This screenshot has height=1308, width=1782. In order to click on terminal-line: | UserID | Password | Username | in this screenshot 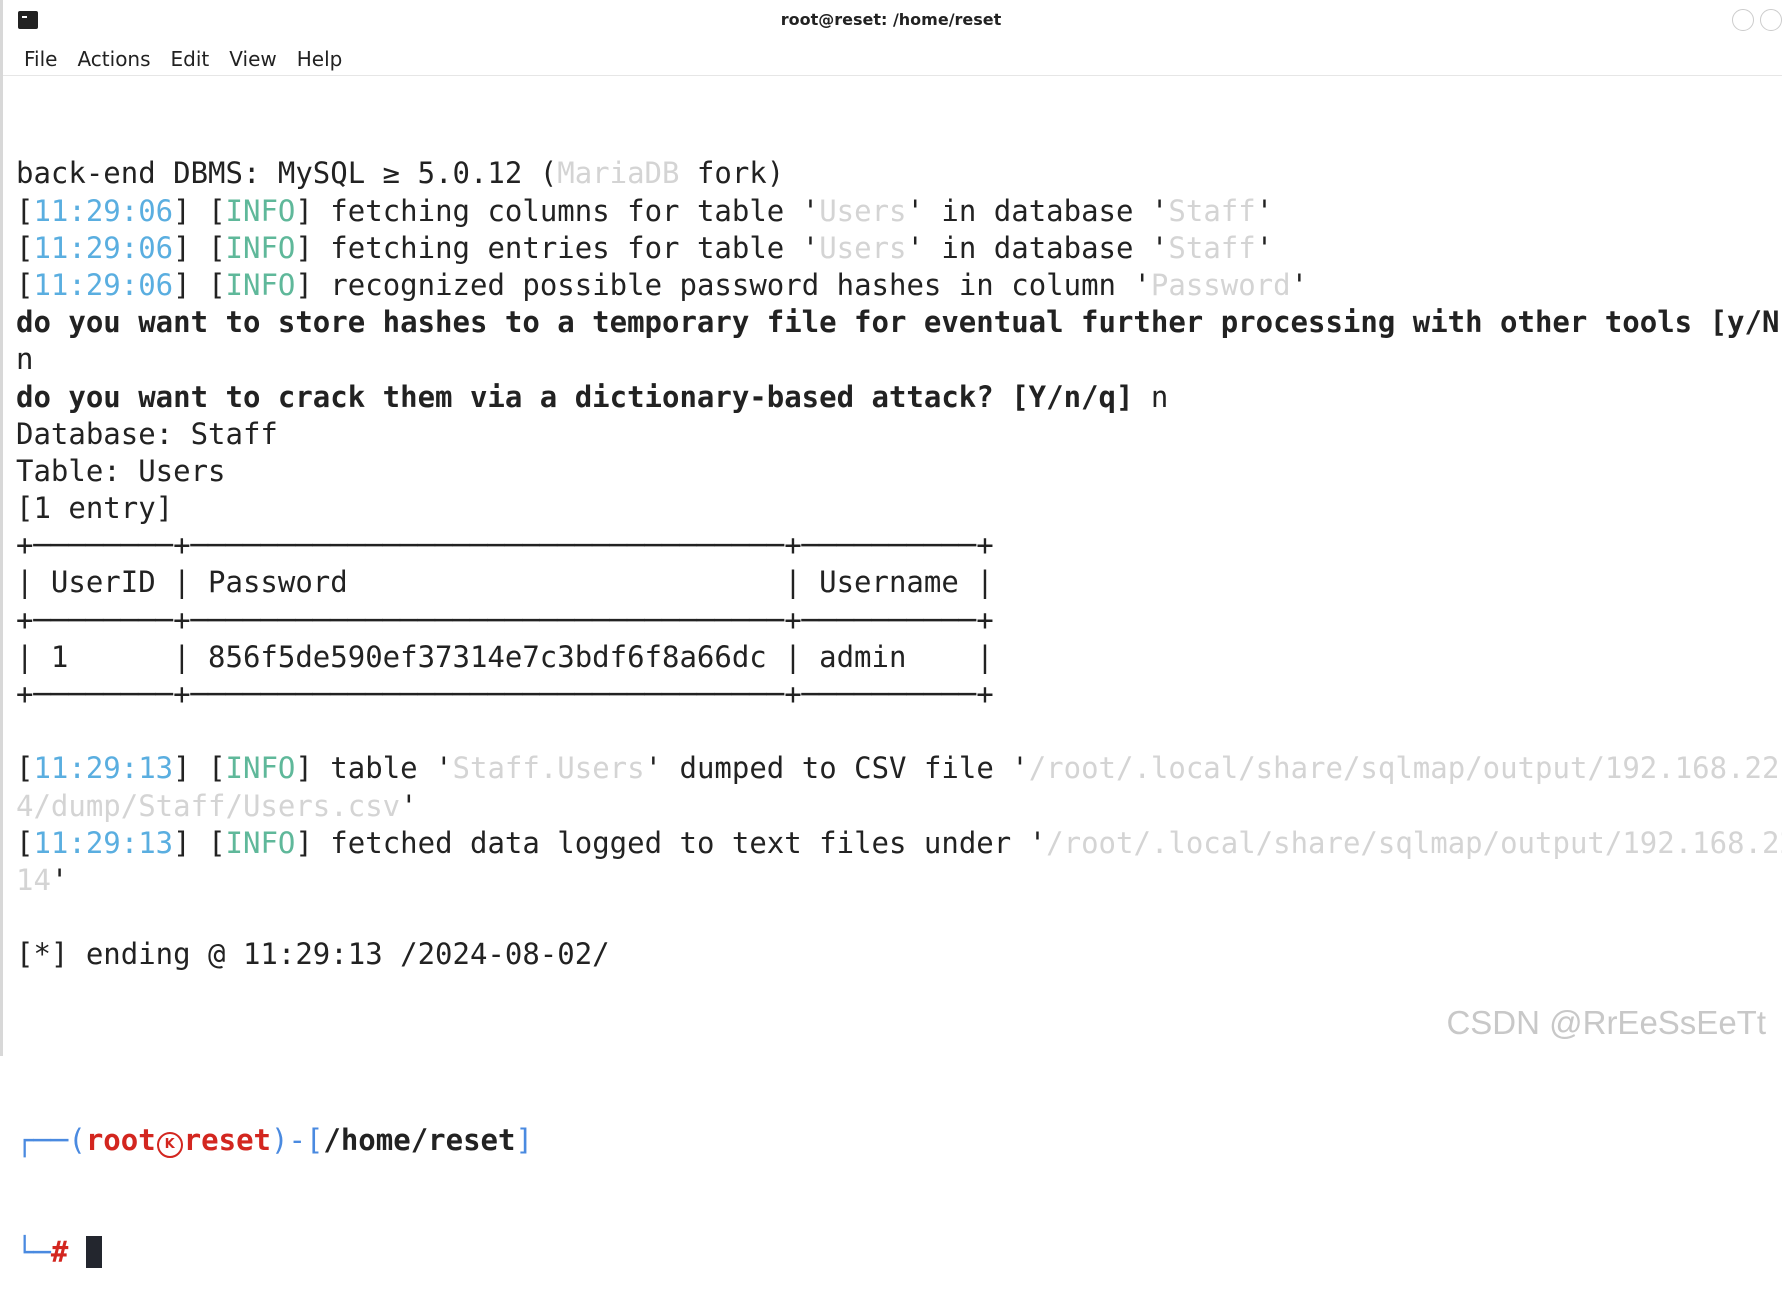, I will do `click(899, 582)`.